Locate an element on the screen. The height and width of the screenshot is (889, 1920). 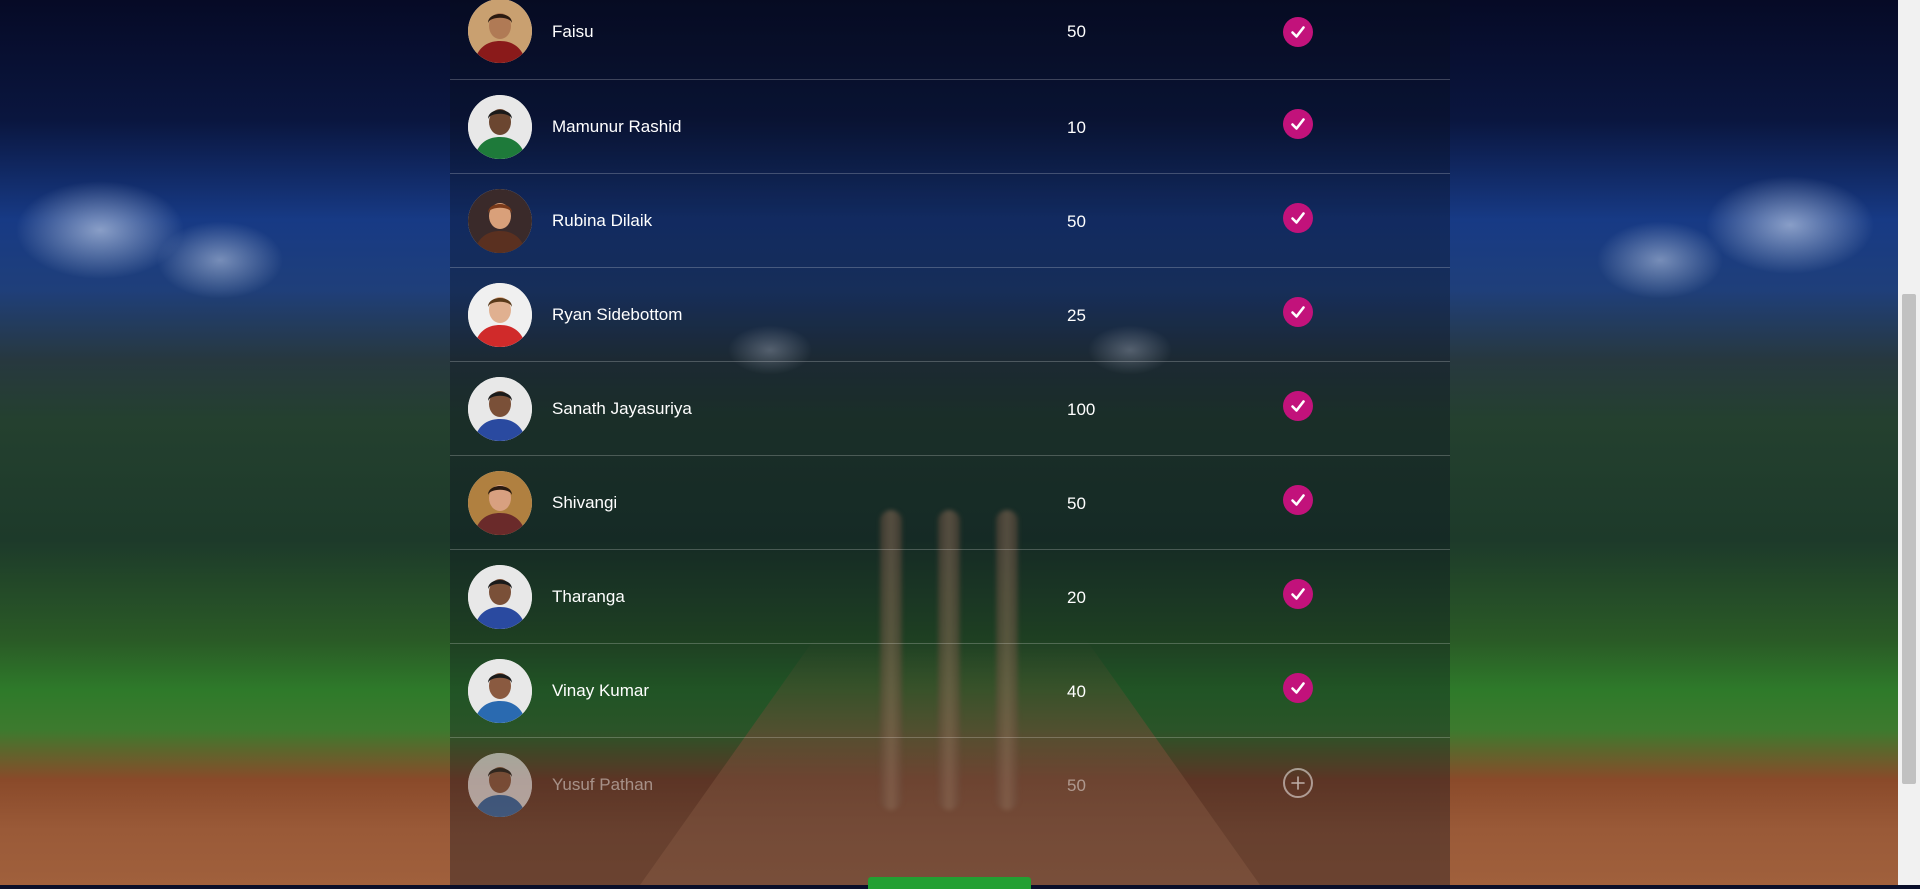
player-points: 10 is located at coordinates (1076, 127).